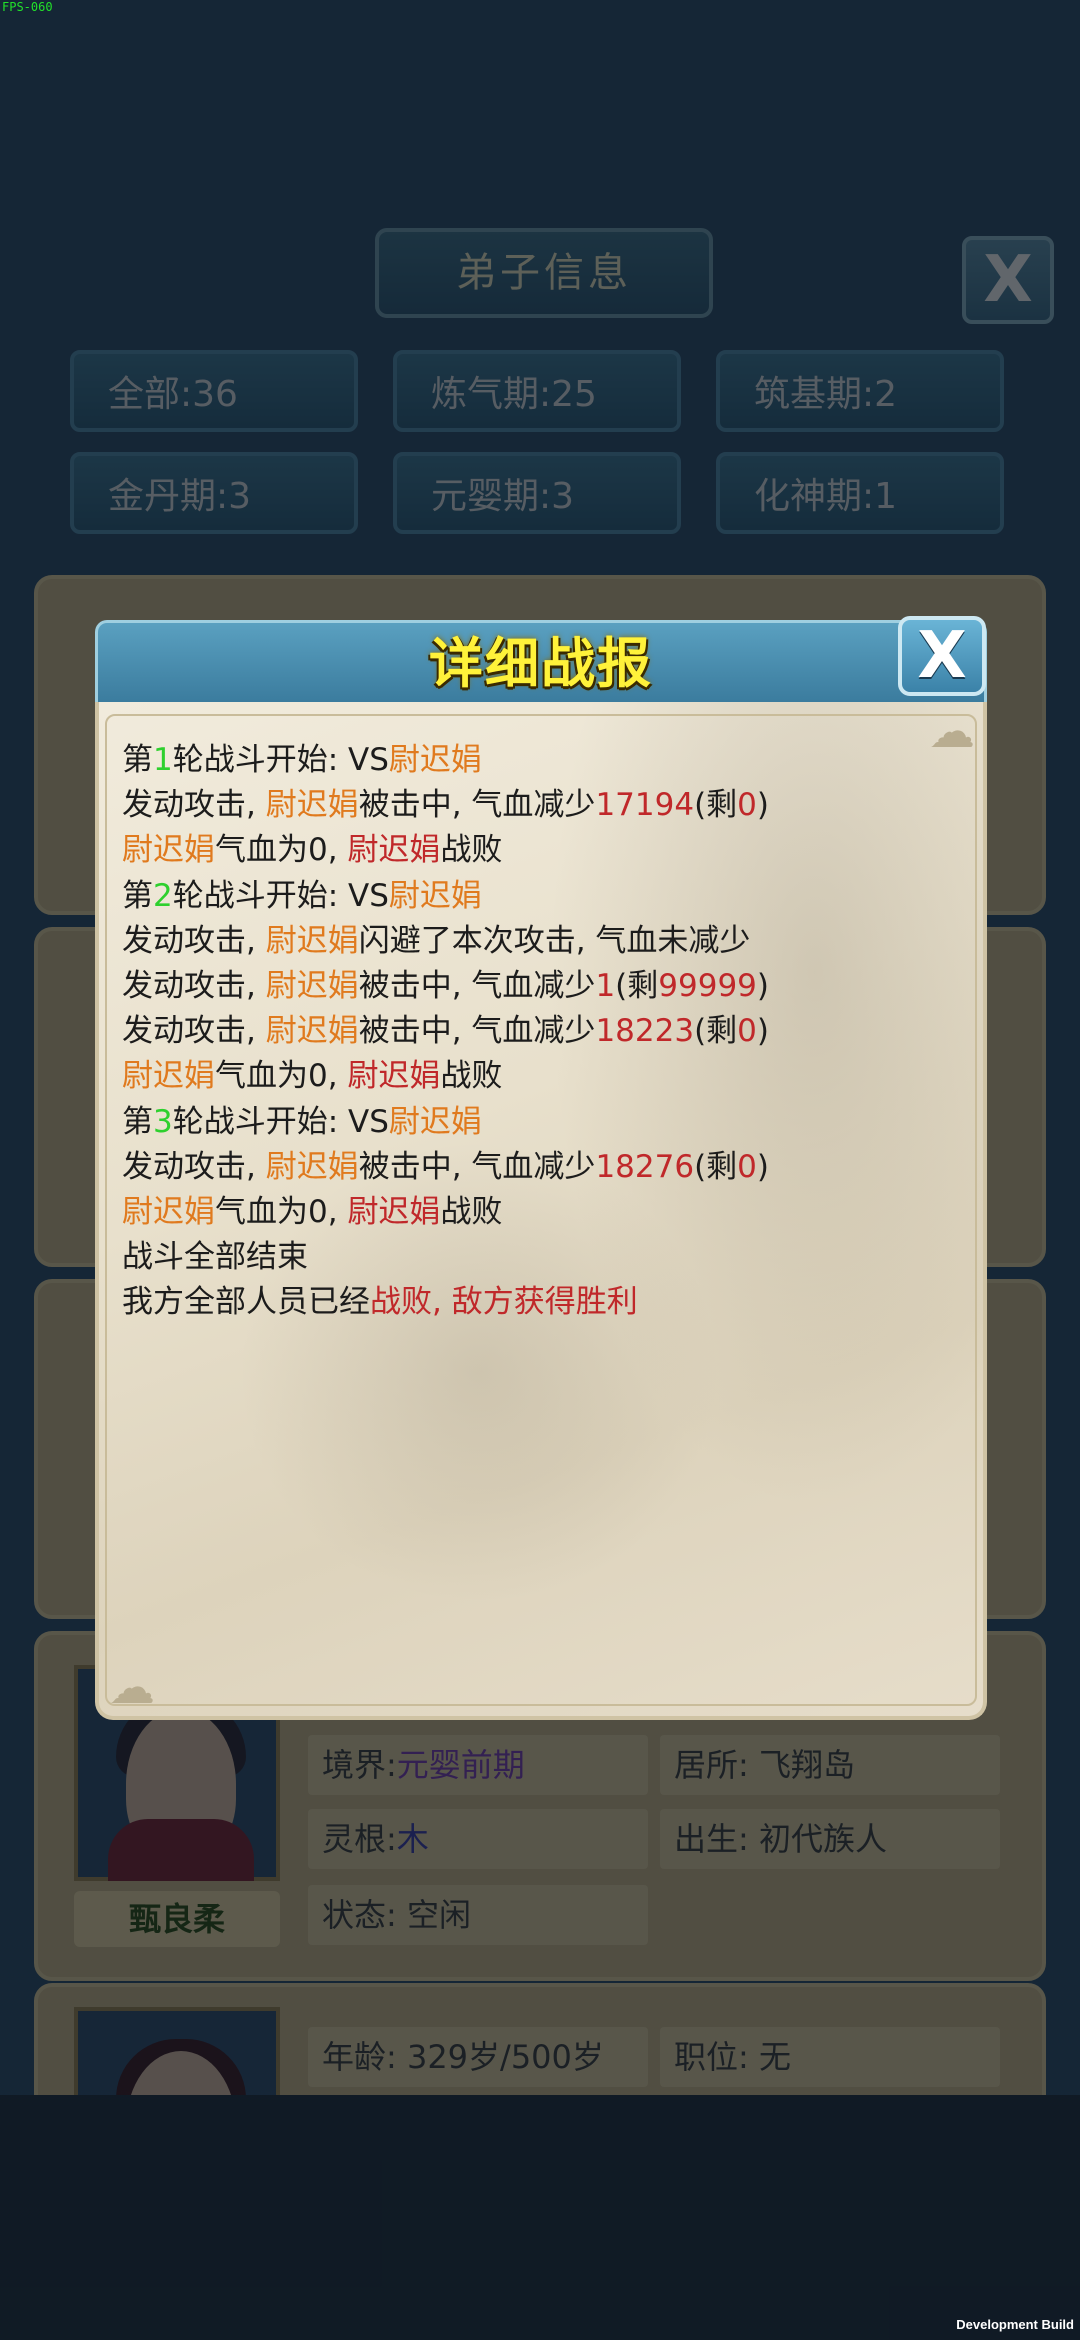  I want to click on battle-log-line: 发动攻击, 尉迟娟被击中, 气血减少18276(剩0), so click(542, 1167).